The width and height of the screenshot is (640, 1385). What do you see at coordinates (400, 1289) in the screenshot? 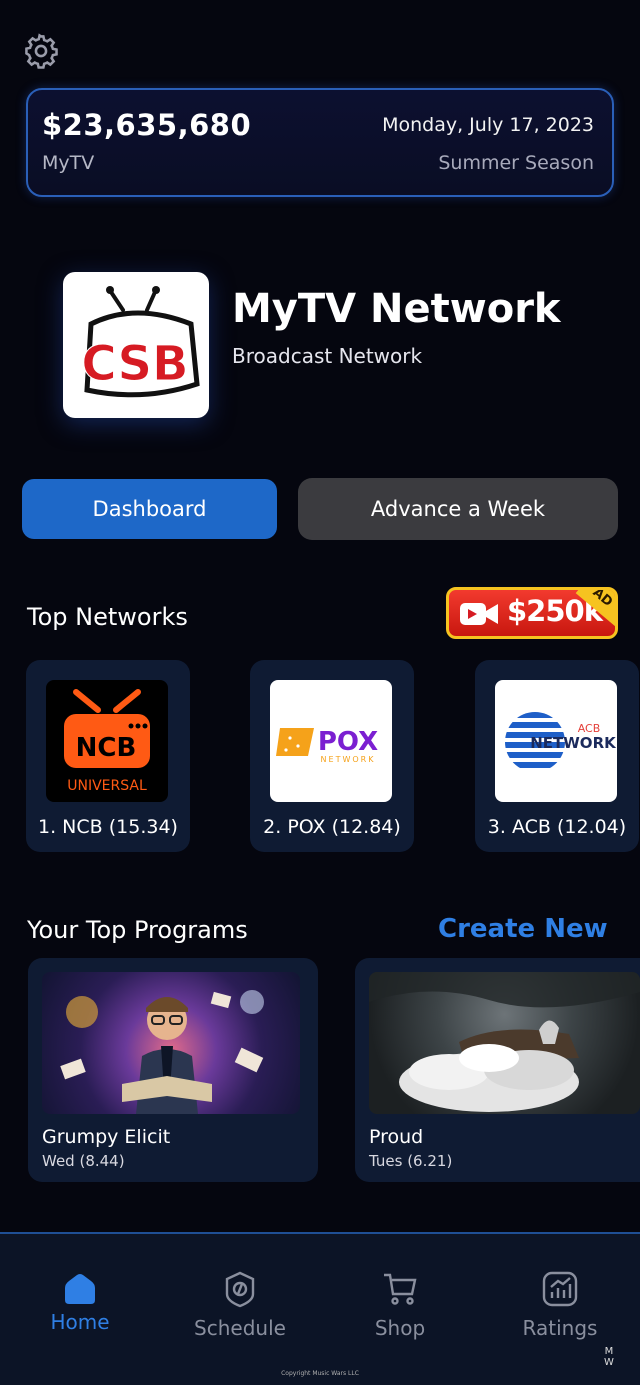
I see `cart-icon` at bounding box center [400, 1289].